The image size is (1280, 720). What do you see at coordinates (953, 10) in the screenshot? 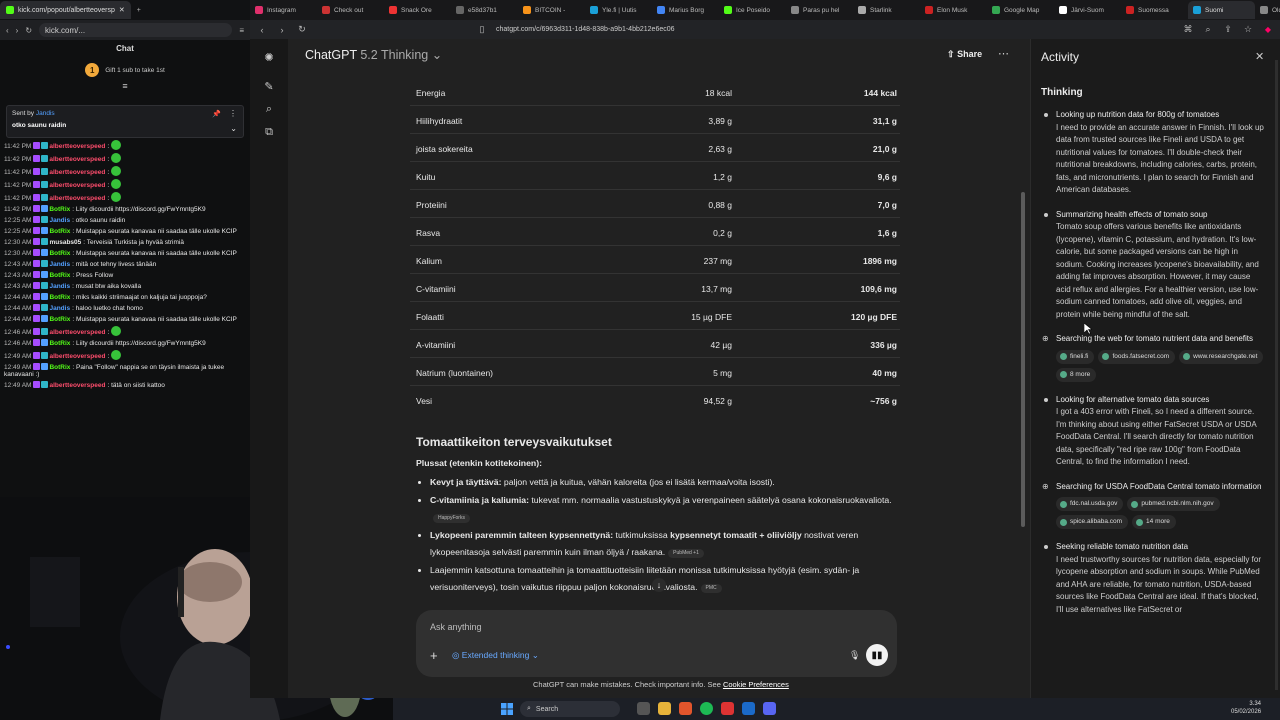
I see `browser-tab: Elon Musk` at bounding box center [953, 10].